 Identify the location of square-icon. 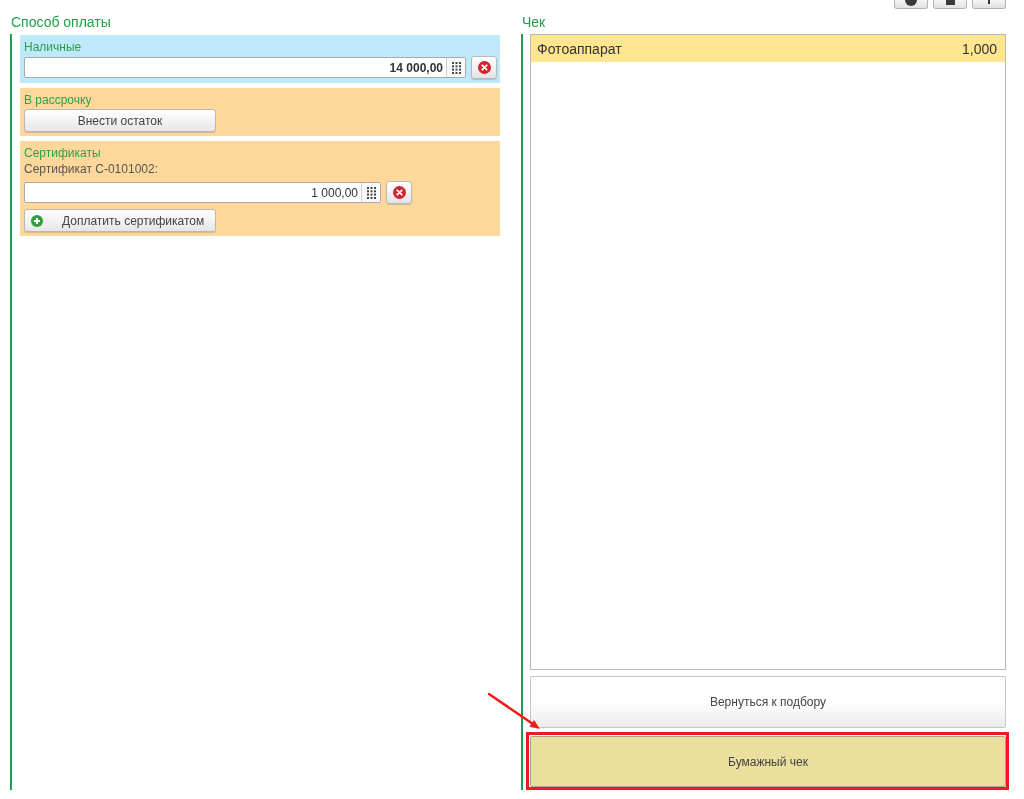
(950, 2).